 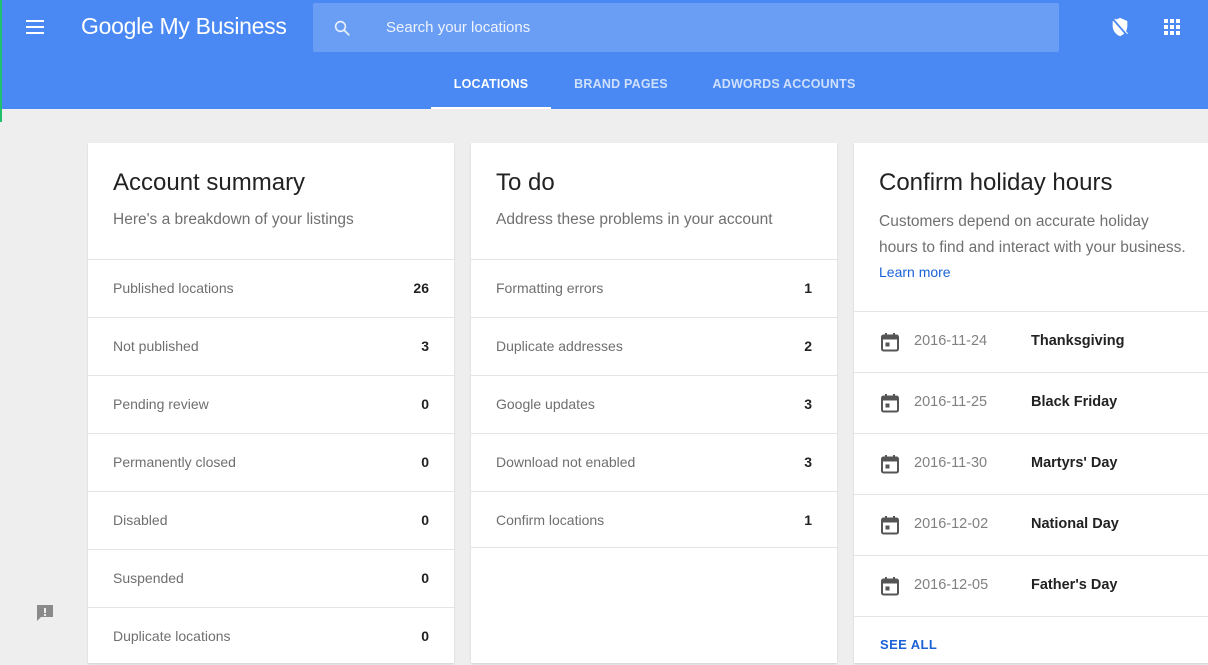 I want to click on holiday-row-black-friday: 2016-11-25 Black Friday, so click(x=1031, y=402).